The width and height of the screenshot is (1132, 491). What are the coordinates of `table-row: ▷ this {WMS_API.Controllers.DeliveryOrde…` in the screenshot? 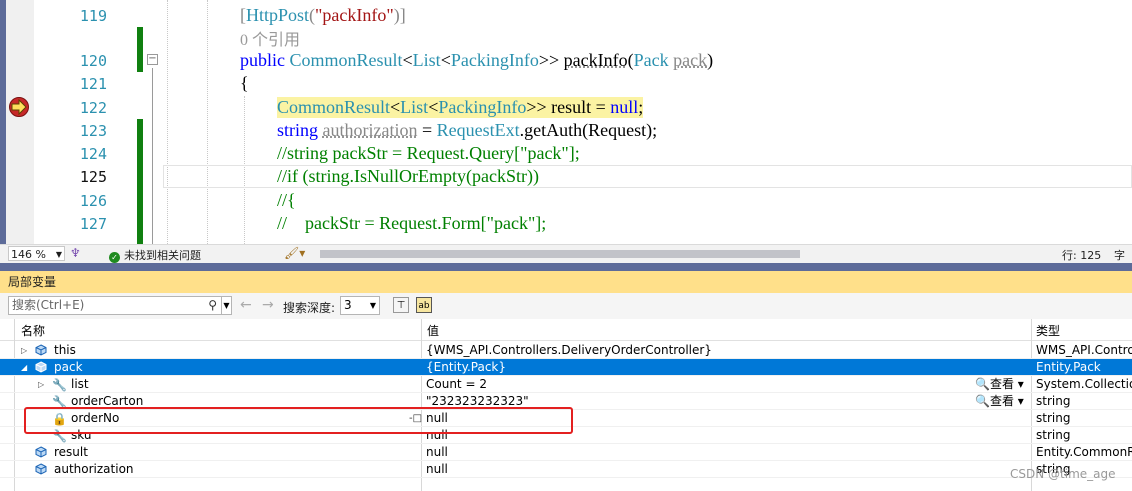 It's located at (566, 350).